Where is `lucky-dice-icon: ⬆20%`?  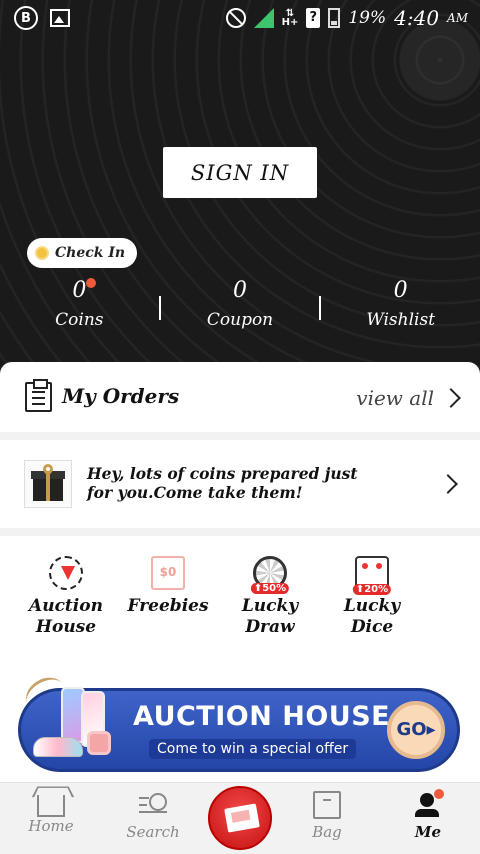 lucky-dice-icon: ⬆20% is located at coordinates (372, 575).